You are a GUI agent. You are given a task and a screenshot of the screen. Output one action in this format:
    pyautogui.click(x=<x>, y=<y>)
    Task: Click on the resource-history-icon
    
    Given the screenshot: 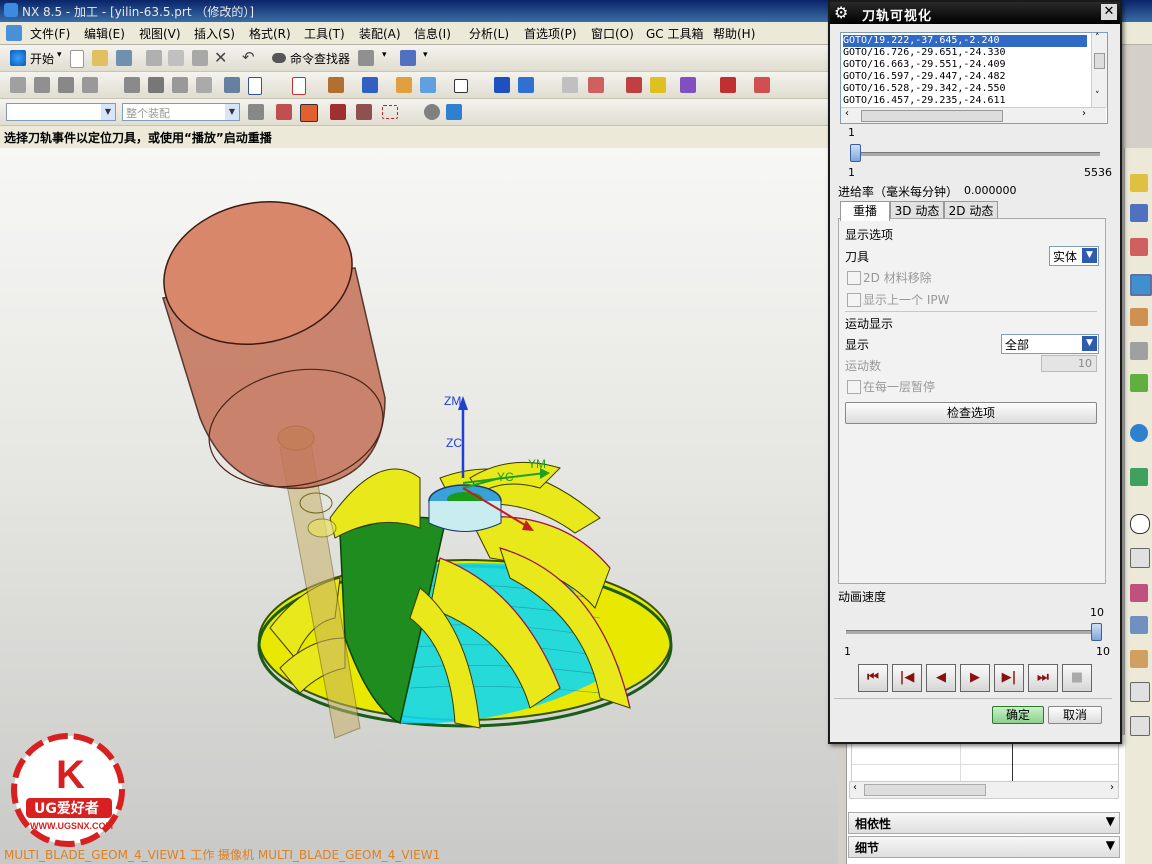 What is the action you would take?
    pyautogui.click(x=1139, y=477)
    